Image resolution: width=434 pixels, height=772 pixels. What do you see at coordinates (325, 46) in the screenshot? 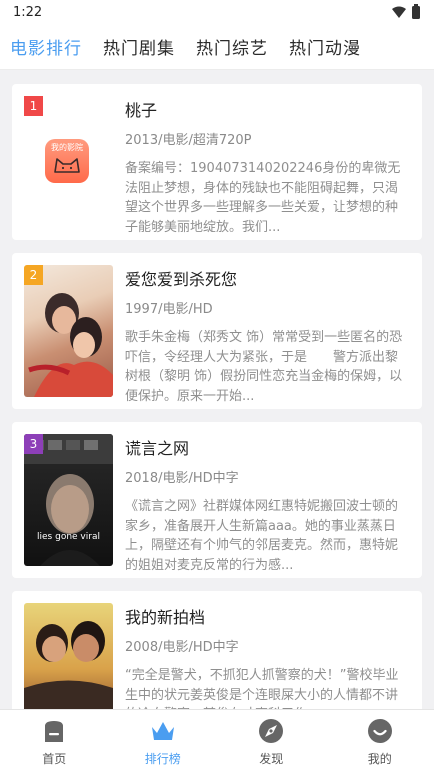
I see `tab-hot-anime: 热门动漫` at bounding box center [325, 46].